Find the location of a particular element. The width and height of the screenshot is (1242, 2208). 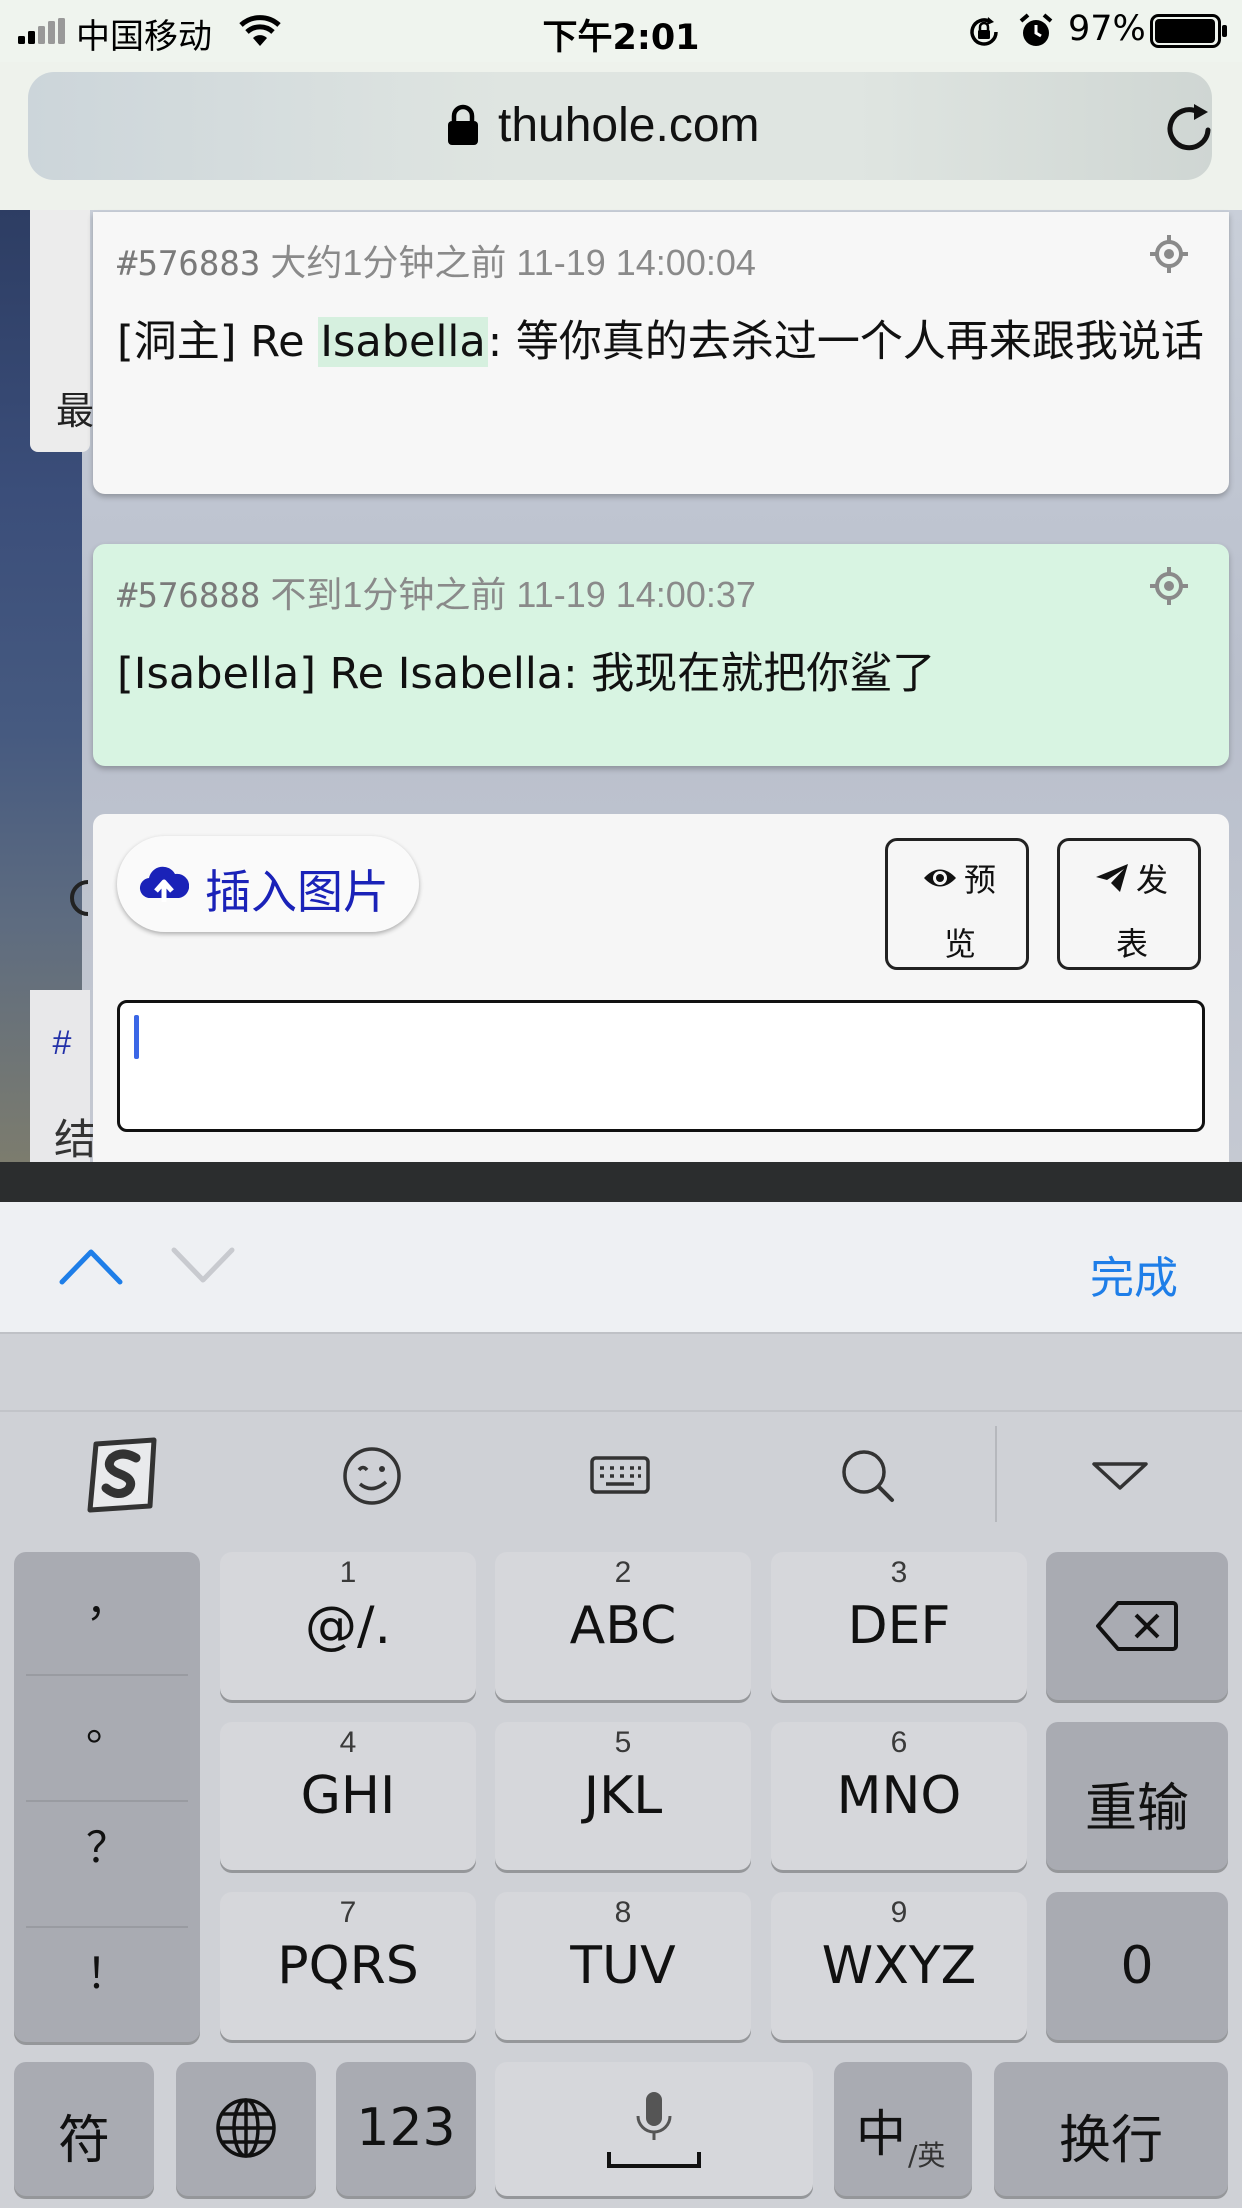

language-switch-key: 中 /英 is located at coordinates (903, 2129).